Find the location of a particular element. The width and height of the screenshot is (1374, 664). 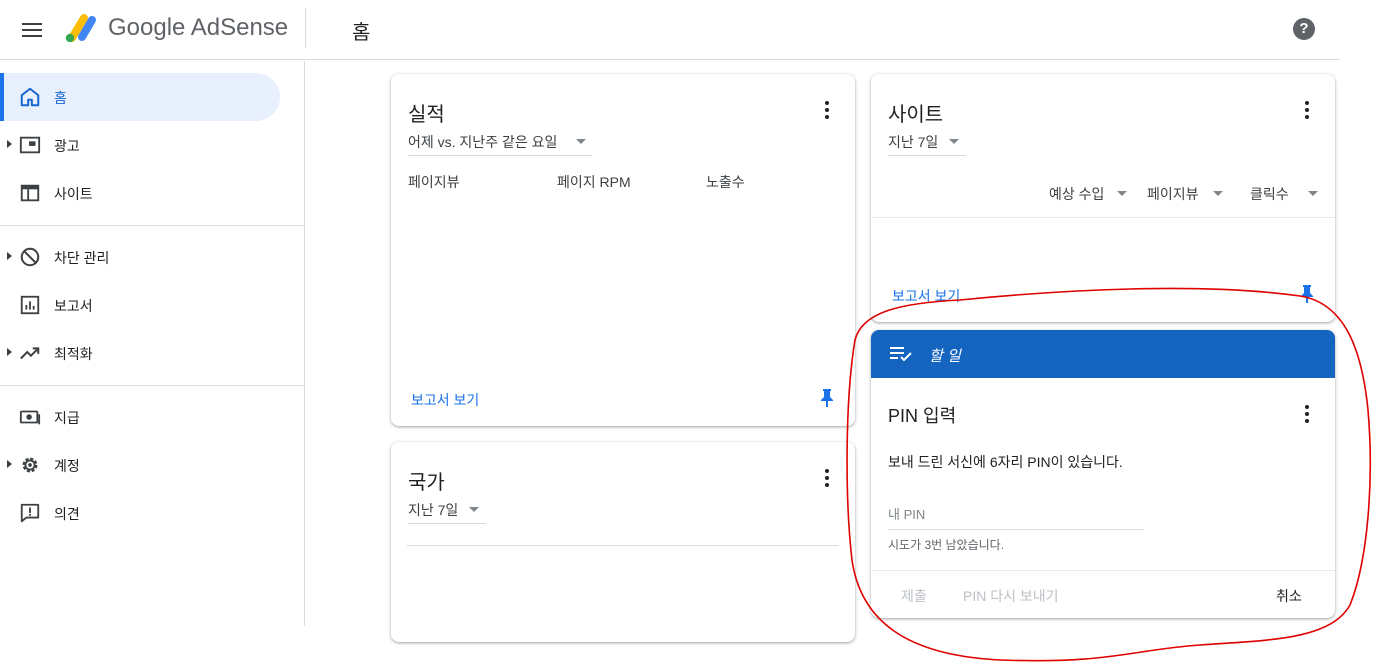

metric-estimated-earnings-dropdown: 예상 수입 is located at coordinates (1090, 194).